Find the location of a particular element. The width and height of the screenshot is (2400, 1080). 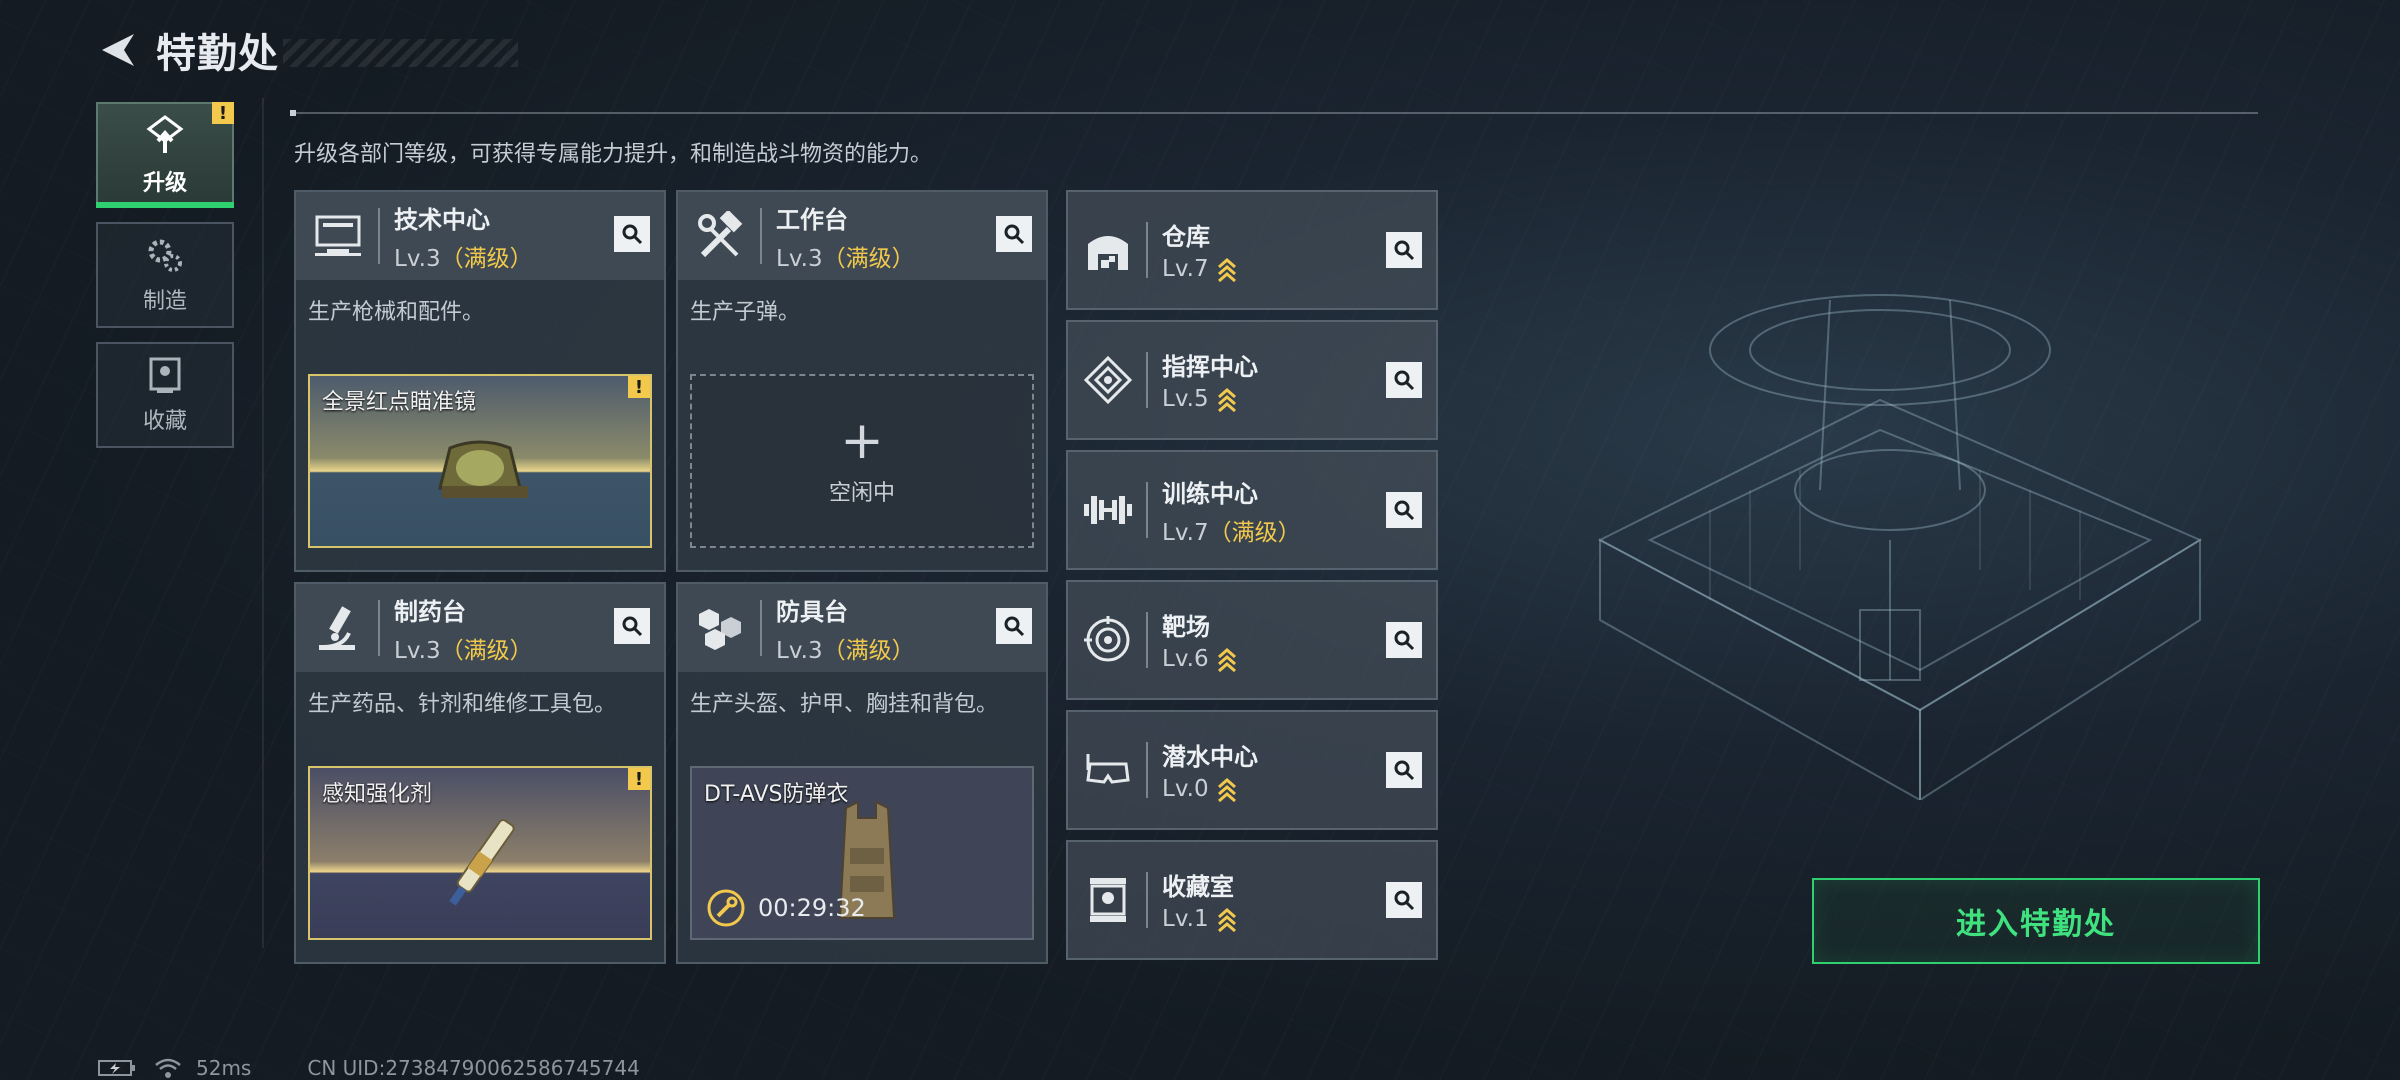

nav-item-upgrade: 升级 ! is located at coordinates (165, 155).